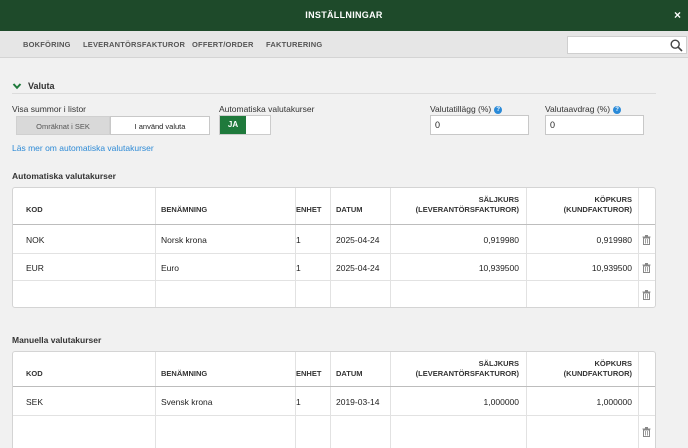  What do you see at coordinates (64, 176) in the screenshot?
I see `auto-rates-title: Automatiska valutakurser` at bounding box center [64, 176].